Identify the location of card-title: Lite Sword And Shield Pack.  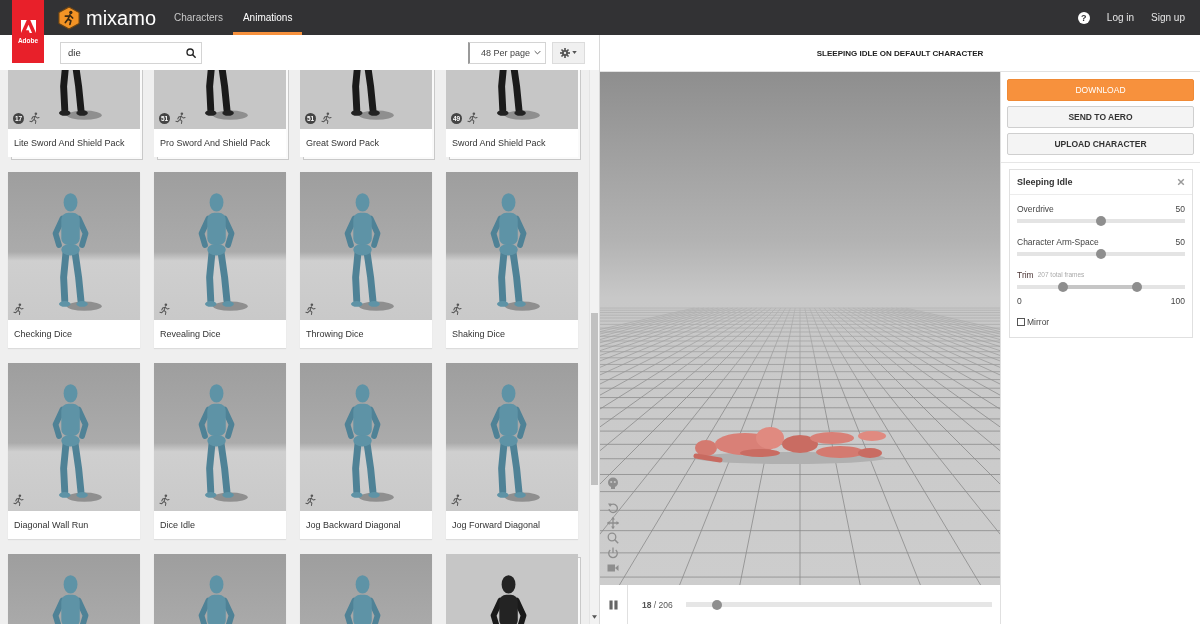
(74, 143).